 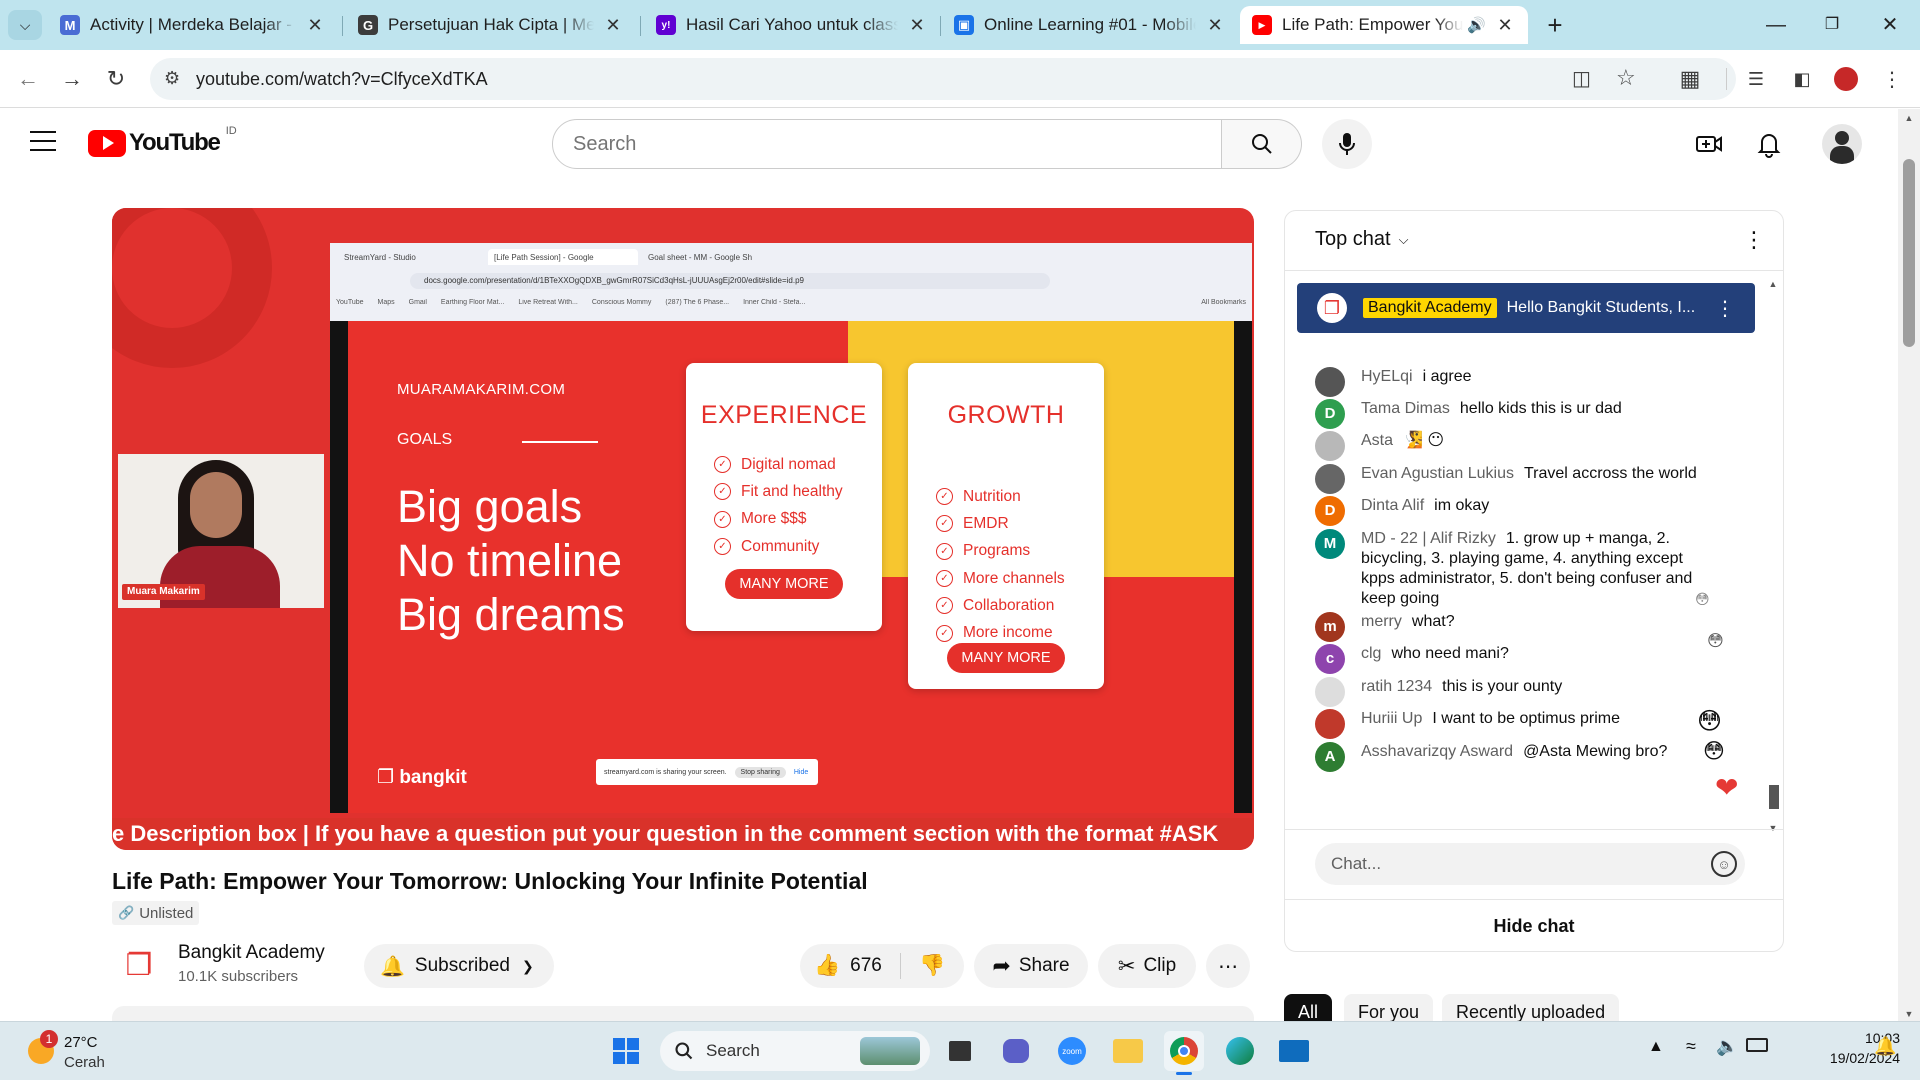 What do you see at coordinates (1428, 538) in the screenshot?
I see `chat-author: MD - 22 | Alif Rizky` at bounding box center [1428, 538].